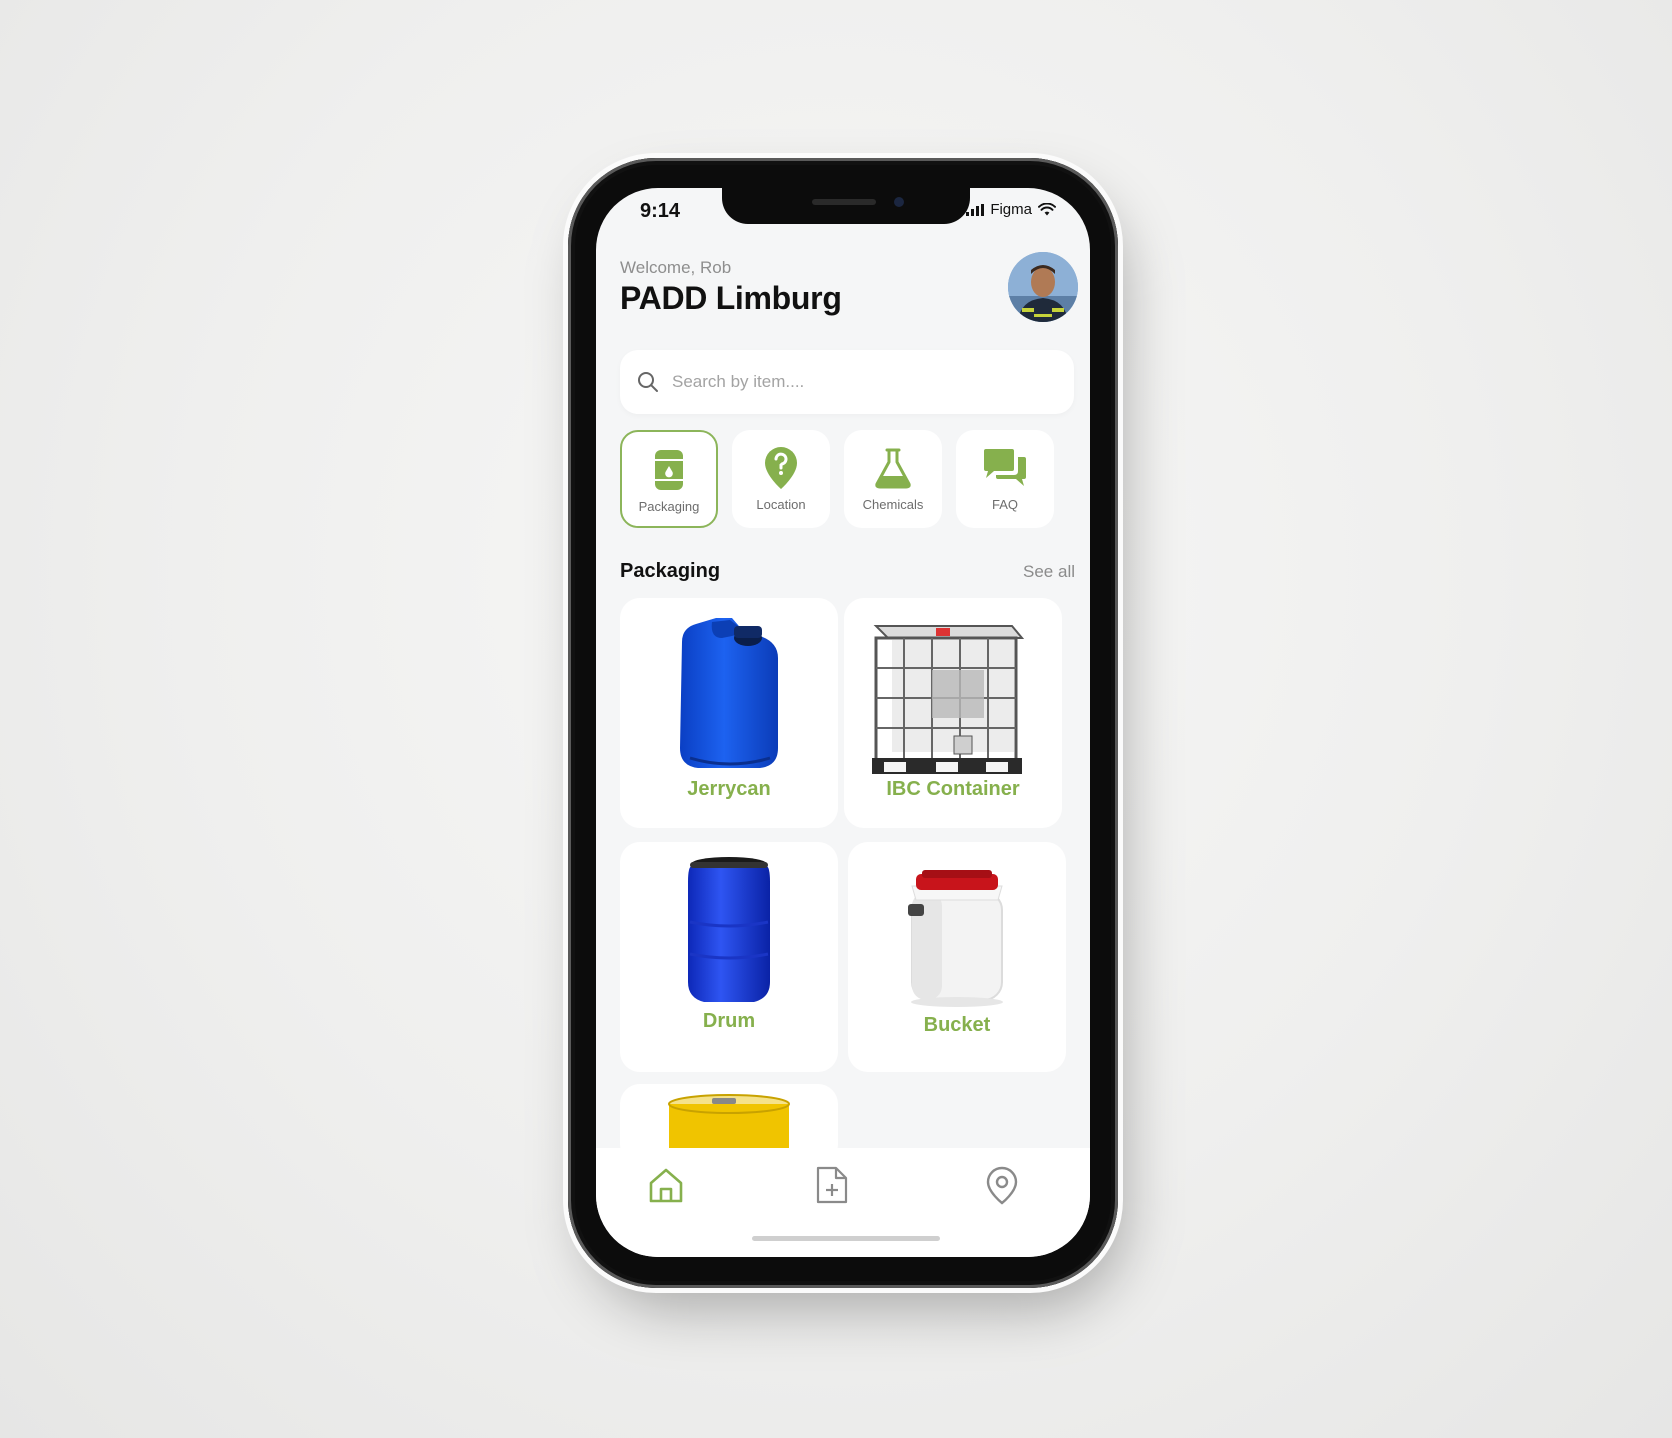 The image size is (1672, 1438). I want to click on status-right: Figma, so click(1011, 209).